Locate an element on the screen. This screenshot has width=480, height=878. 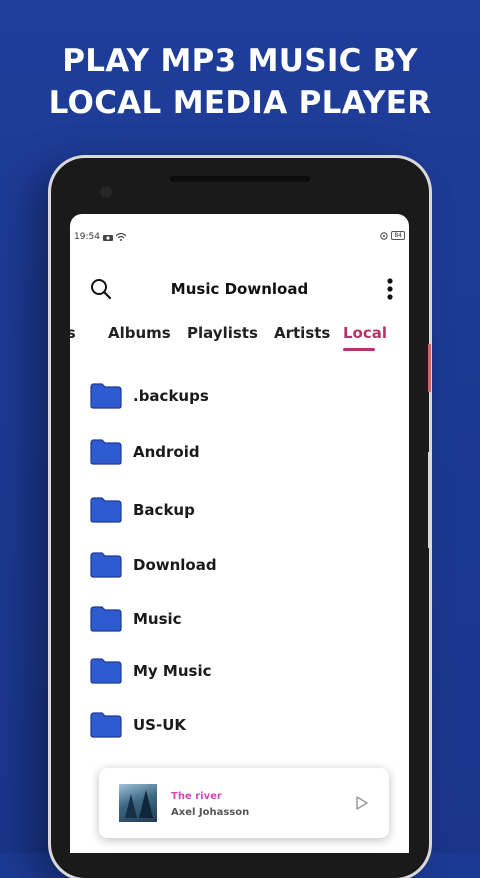
speaker-grille is located at coordinates (240, 179).